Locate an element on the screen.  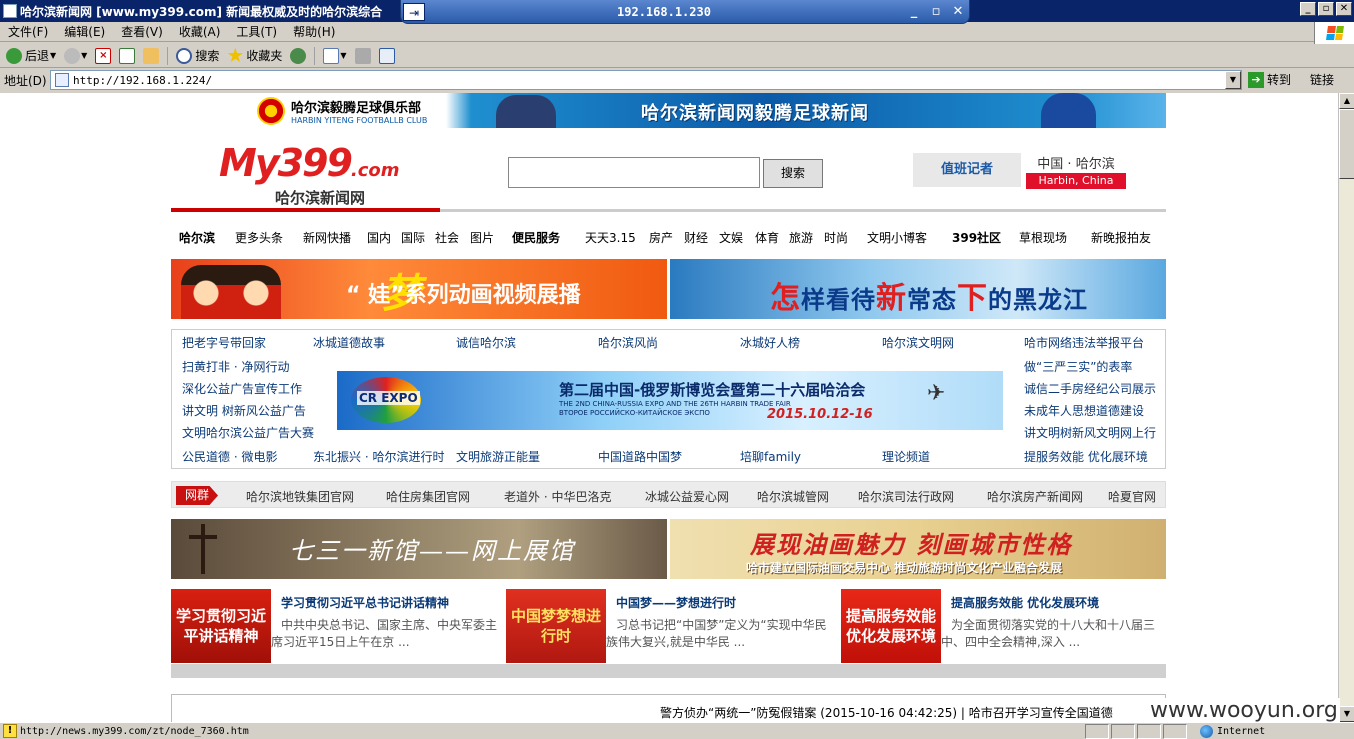
duty-reporter-link: 值班记者 is located at coordinates (967, 170).